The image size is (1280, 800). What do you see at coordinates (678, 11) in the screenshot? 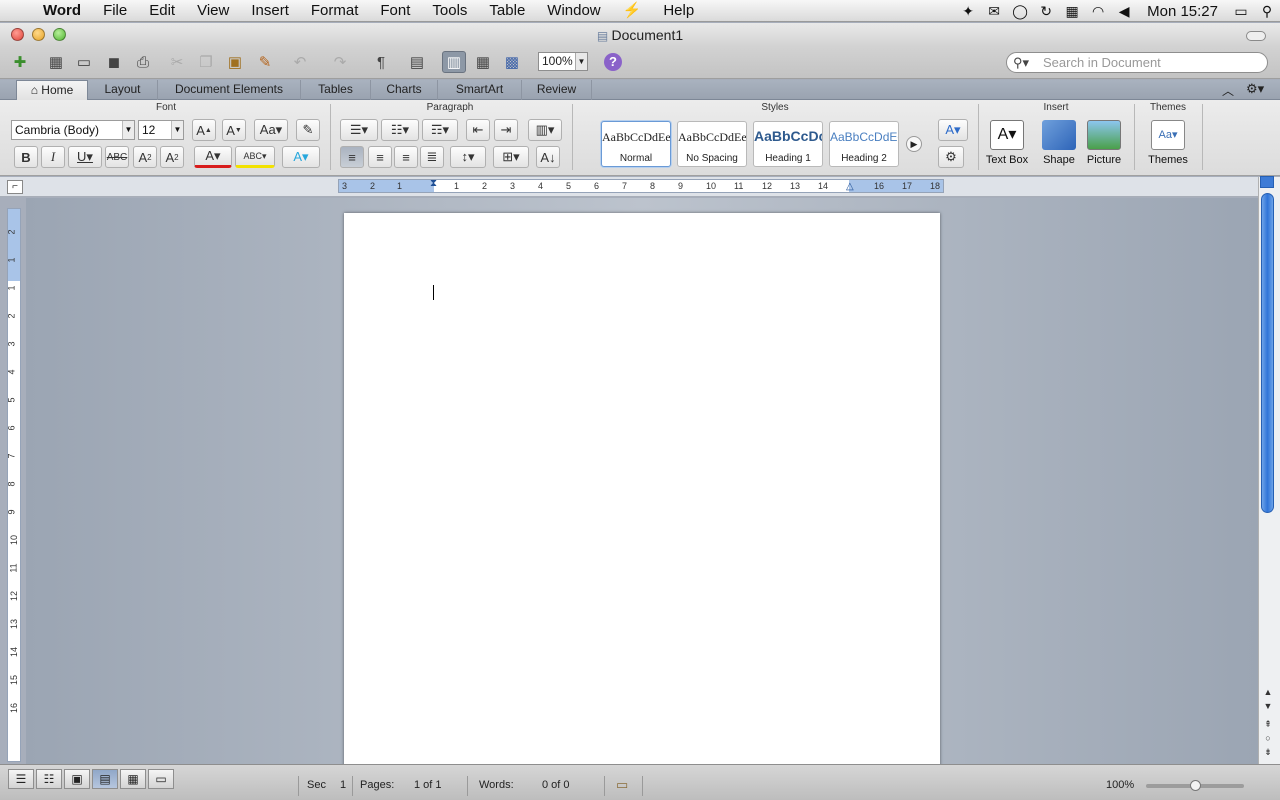
I see `menu-help: Help` at bounding box center [678, 11].